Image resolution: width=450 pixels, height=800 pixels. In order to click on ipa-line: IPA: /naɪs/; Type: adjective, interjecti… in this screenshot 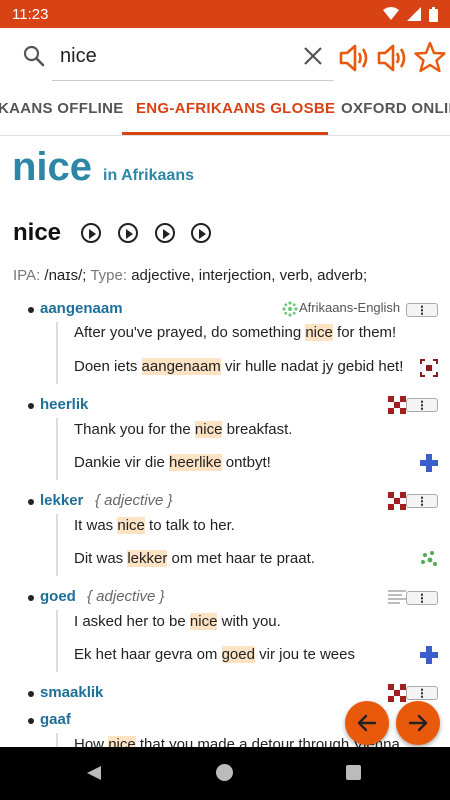, I will do `click(190, 275)`.